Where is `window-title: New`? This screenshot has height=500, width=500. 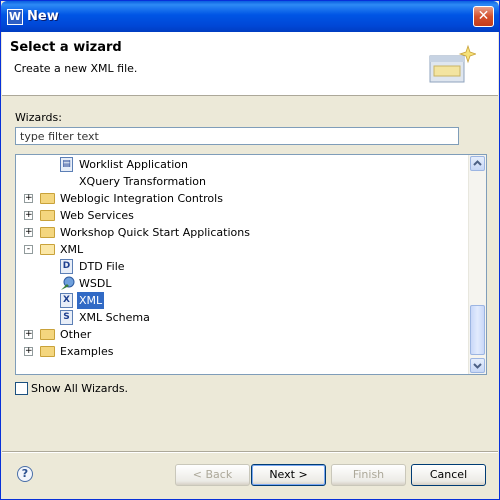 window-title: New is located at coordinates (43, 16).